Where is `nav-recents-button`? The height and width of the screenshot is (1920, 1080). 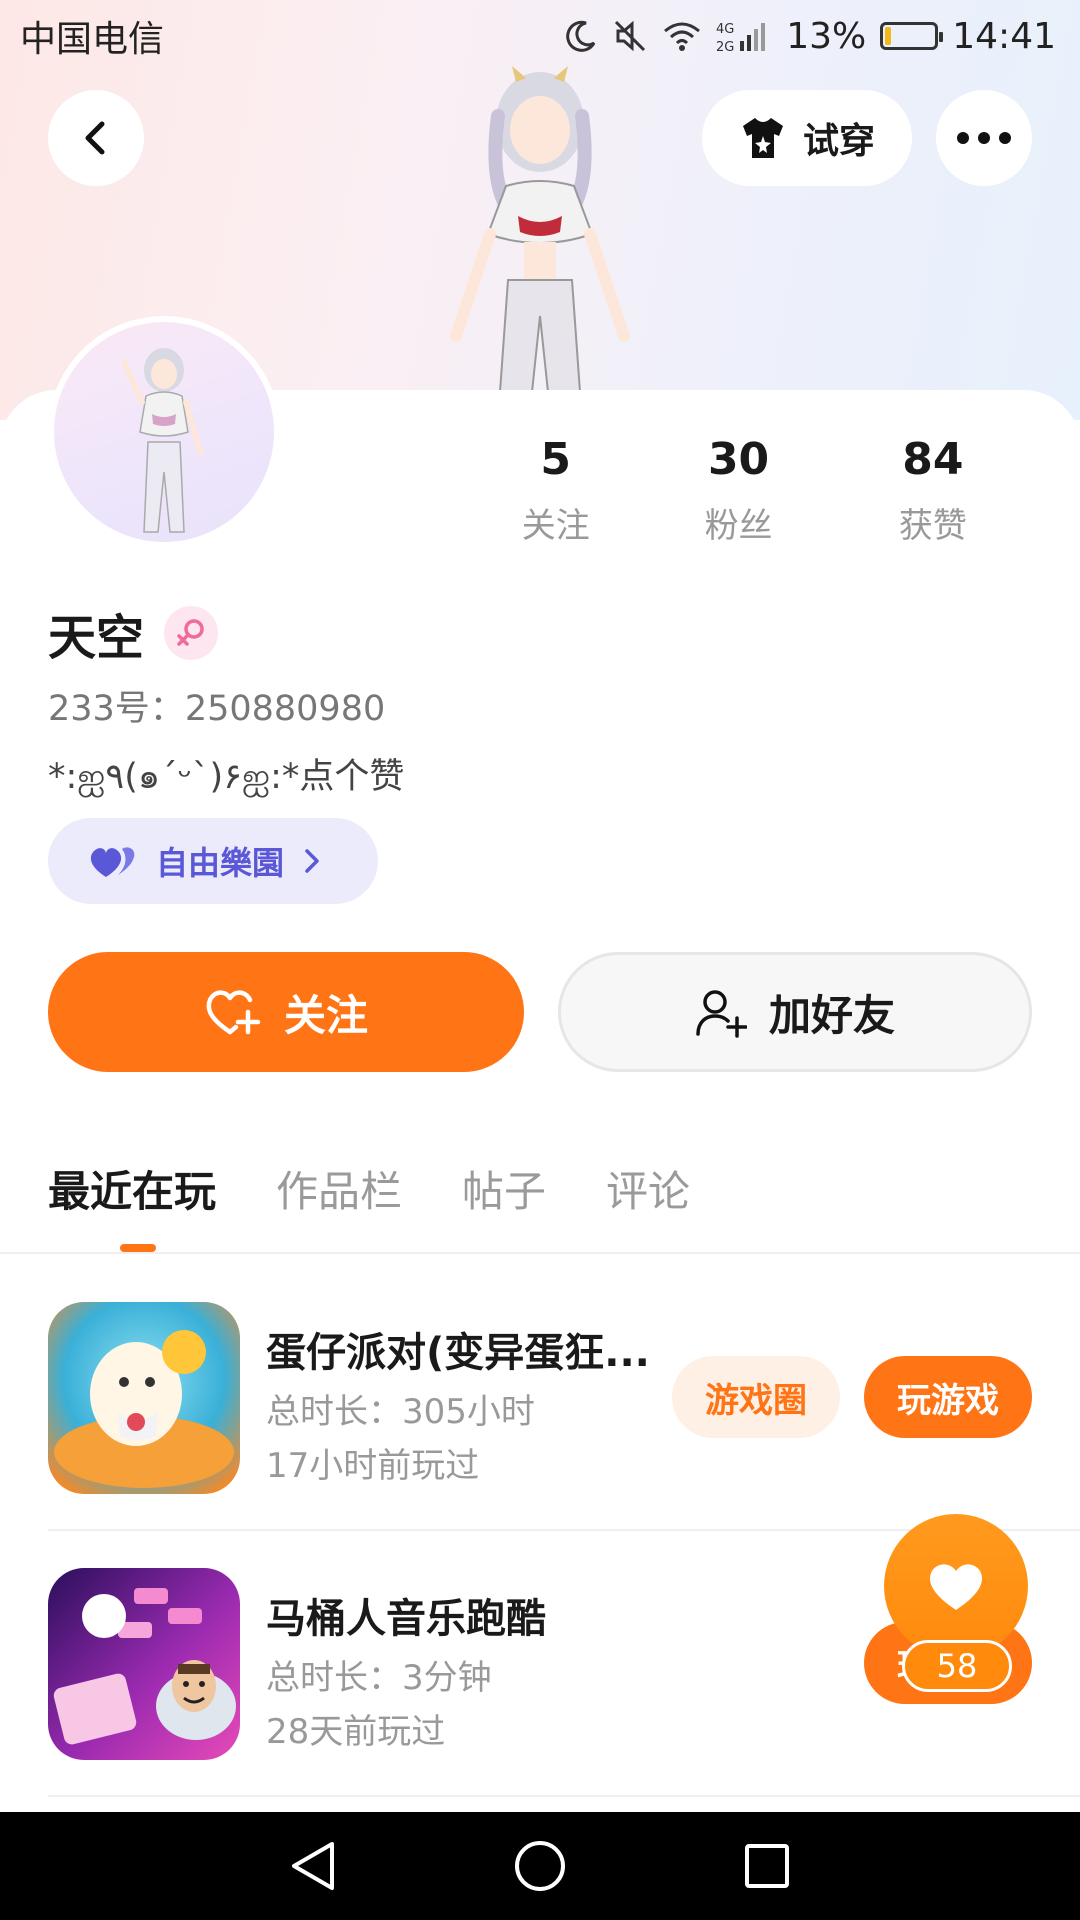 nav-recents-button is located at coordinates (767, 1866).